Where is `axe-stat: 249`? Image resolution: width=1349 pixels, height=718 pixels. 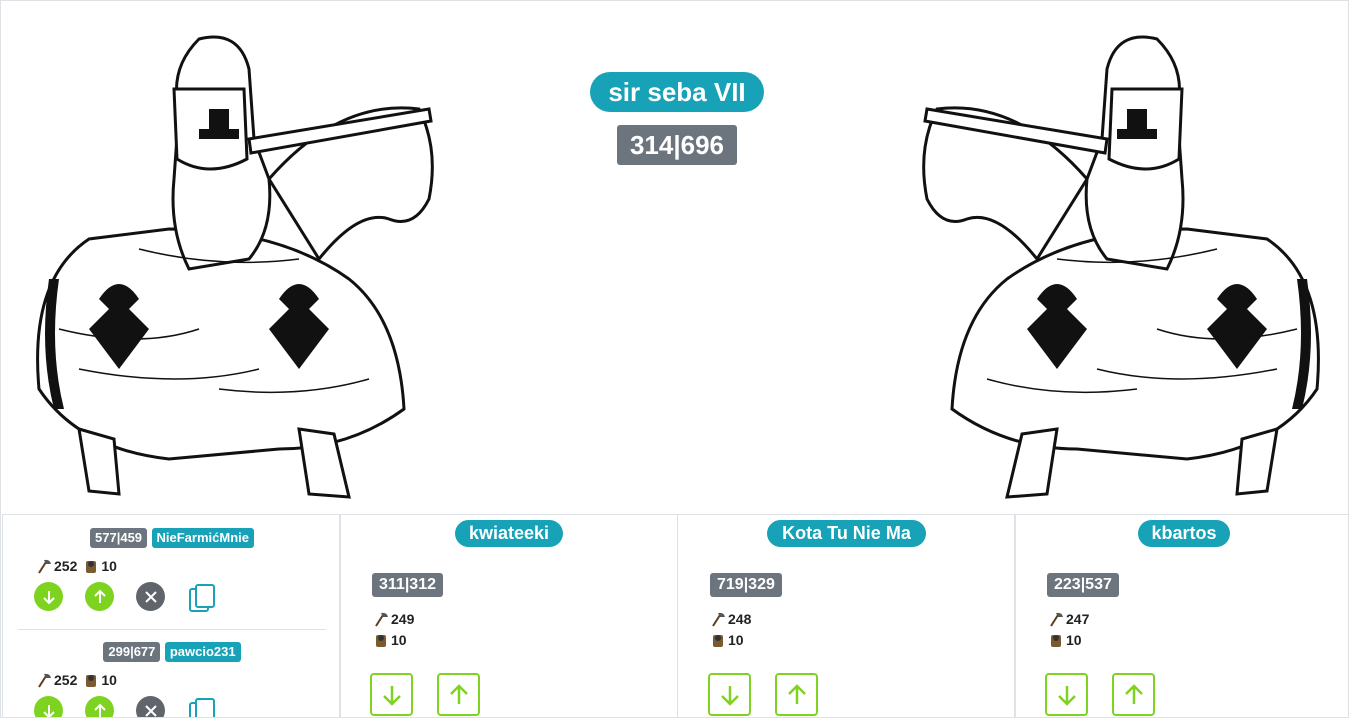 axe-stat: 249 is located at coordinates (393, 619).